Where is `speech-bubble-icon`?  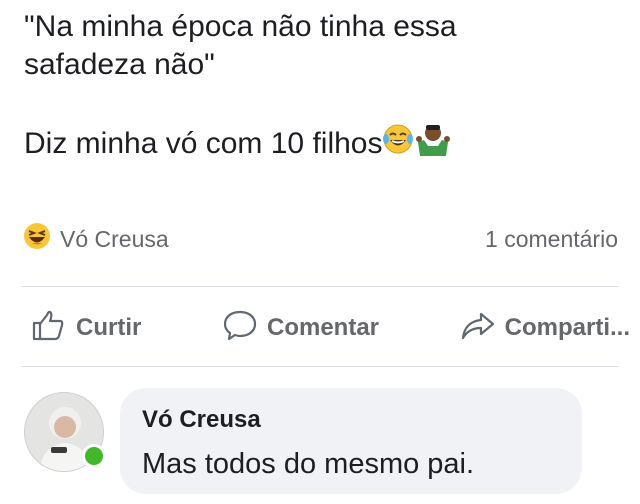 speech-bubble-icon is located at coordinates (240, 328).